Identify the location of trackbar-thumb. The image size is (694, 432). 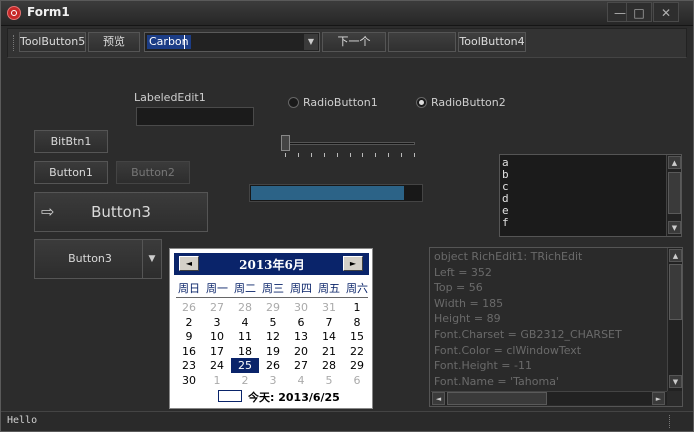
(285, 143).